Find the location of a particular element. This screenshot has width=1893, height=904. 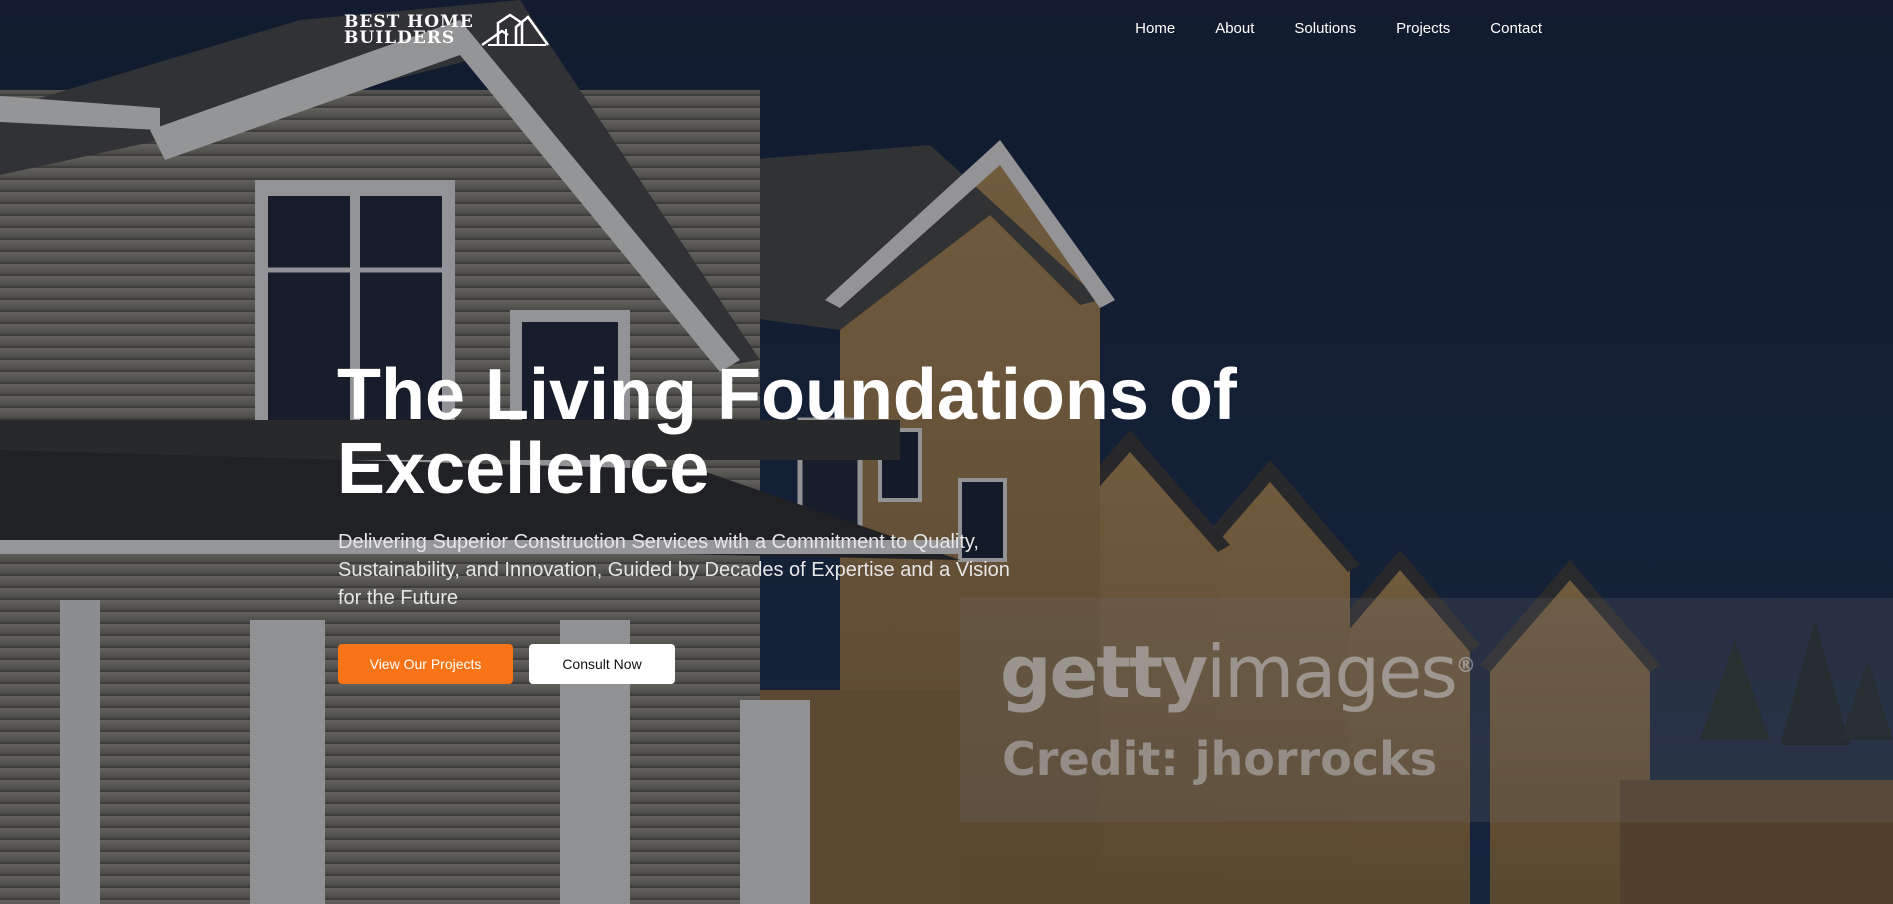

nav-home: Home is located at coordinates (1155, 28).